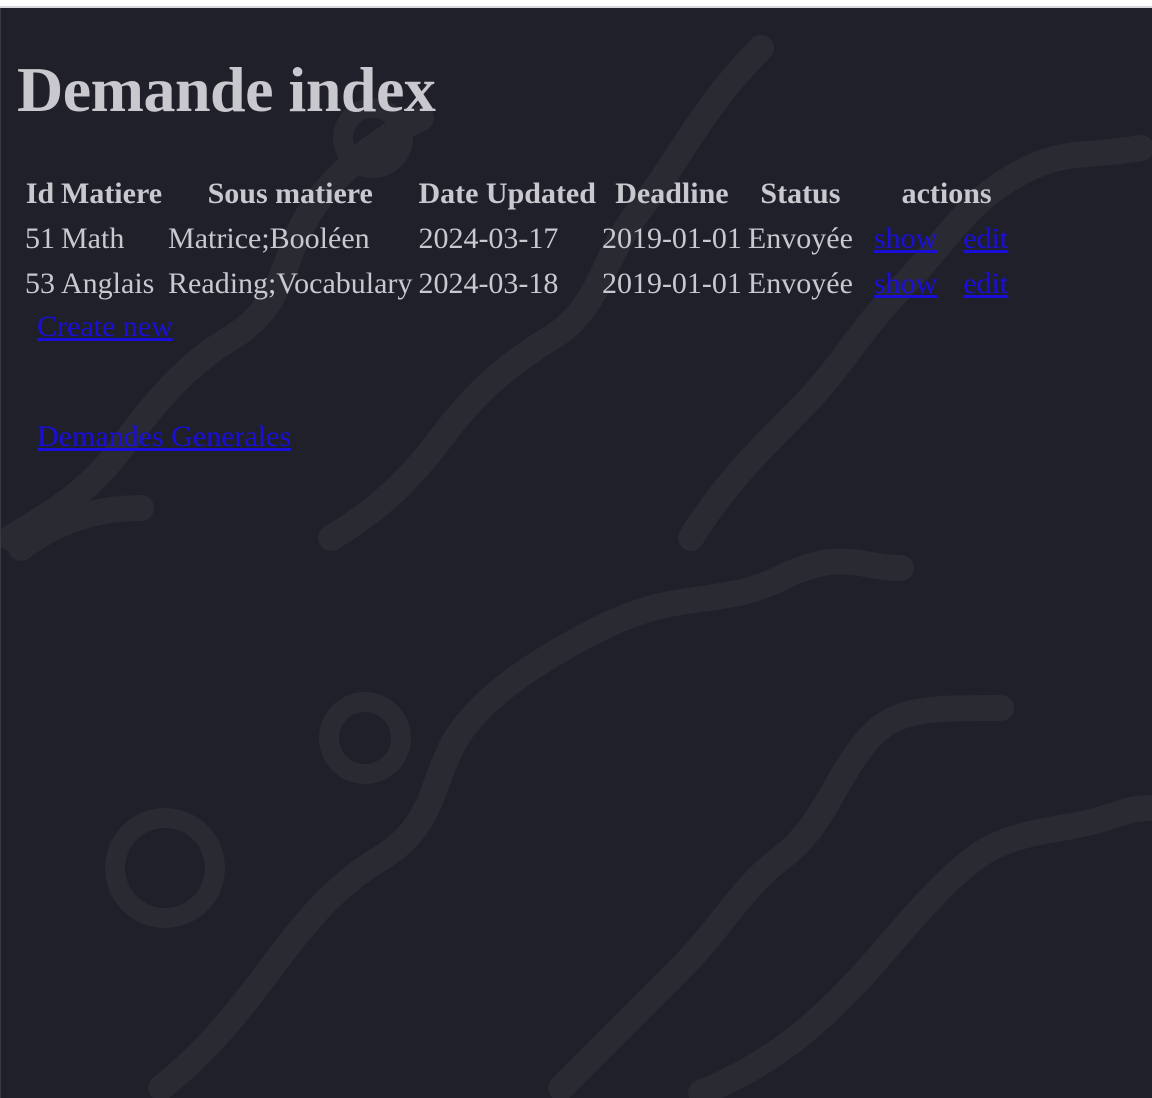  What do you see at coordinates (800, 193) in the screenshot?
I see `header-status: Status` at bounding box center [800, 193].